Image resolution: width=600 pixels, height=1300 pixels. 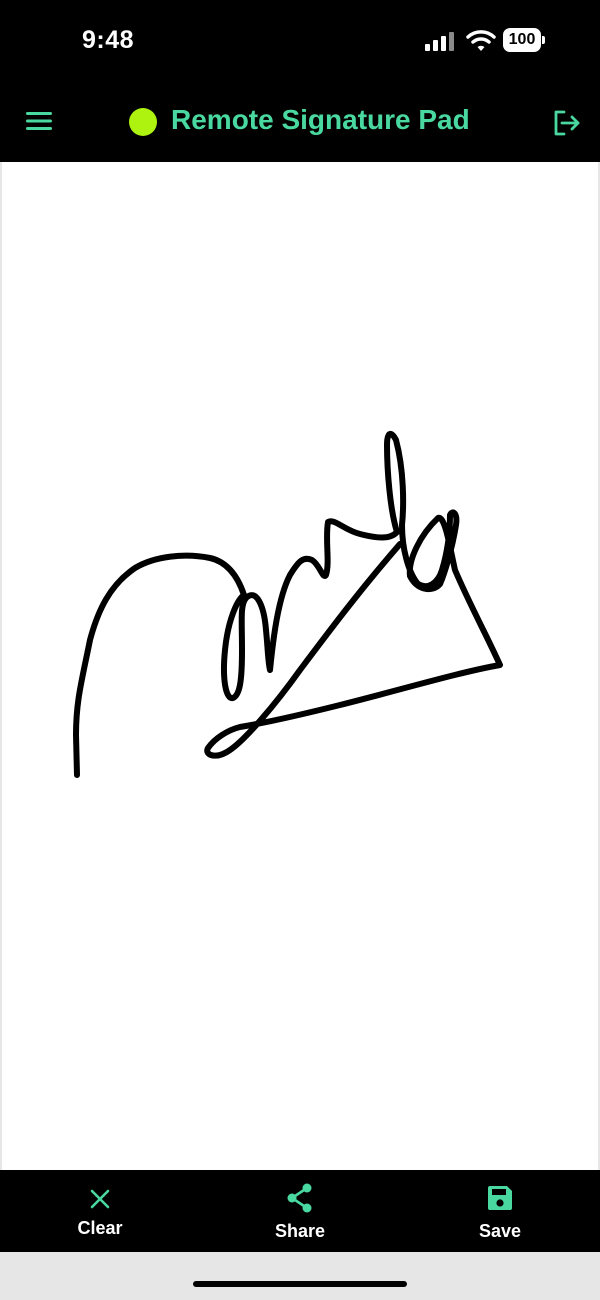 What do you see at coordinates (143, 122) in the screenshot?
I see `connection-status-dot` at bounding box center [143, 122].